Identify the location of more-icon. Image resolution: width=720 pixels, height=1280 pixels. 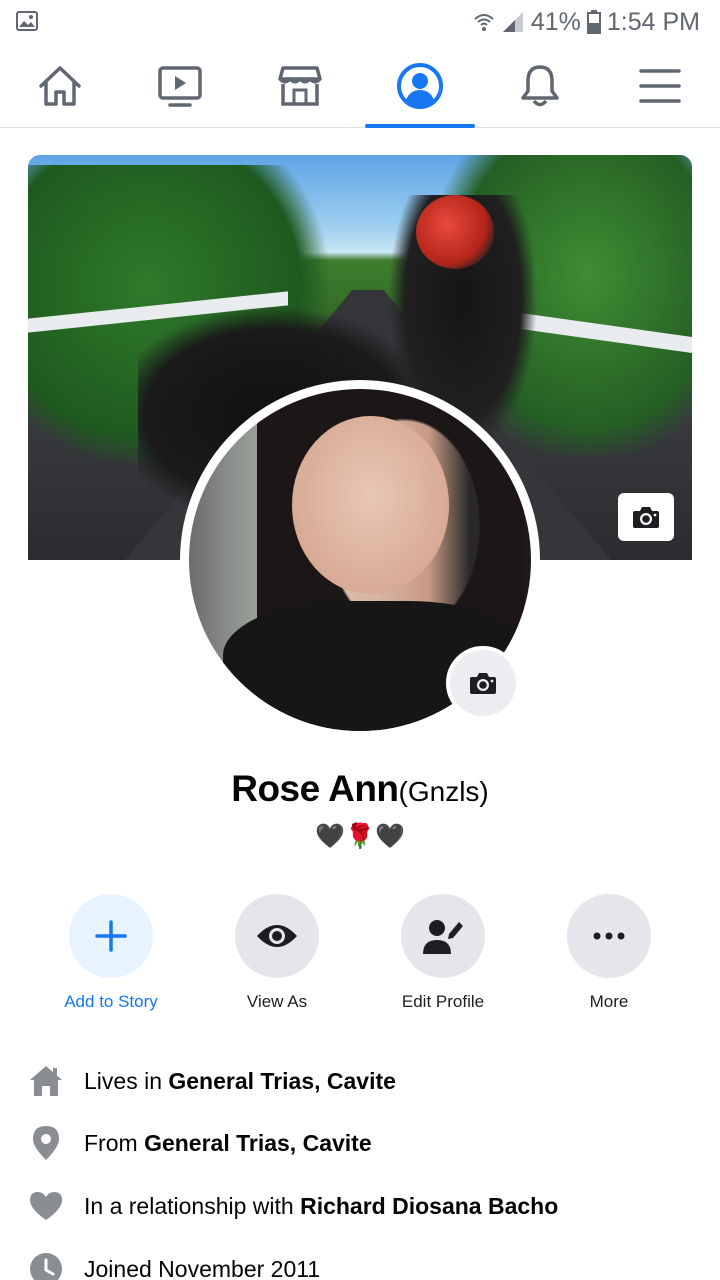
(609, 936).